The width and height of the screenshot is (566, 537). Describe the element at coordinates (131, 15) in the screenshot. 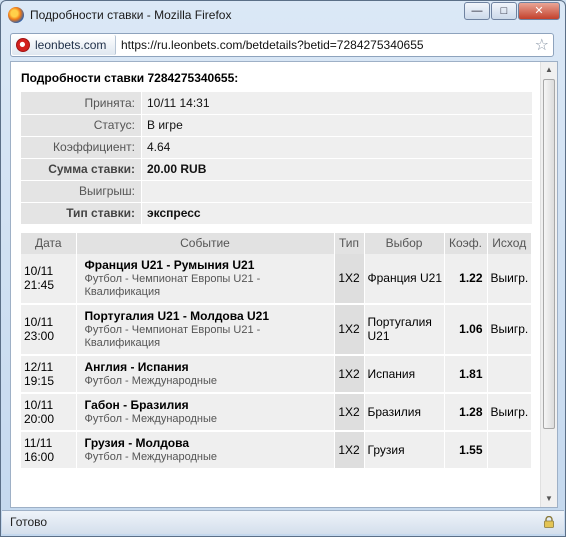

I see `window-title: Подробности ставки - Mozilla Firefox` at that location.